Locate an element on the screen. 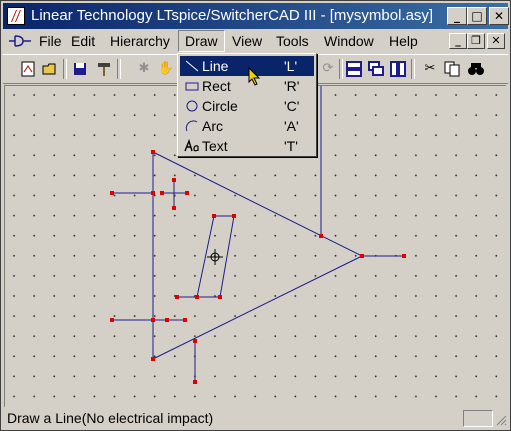 Image resolution: width=511 pixels, height=431 pixels. move-icon: ✱ is located at coordinates (144, 69).